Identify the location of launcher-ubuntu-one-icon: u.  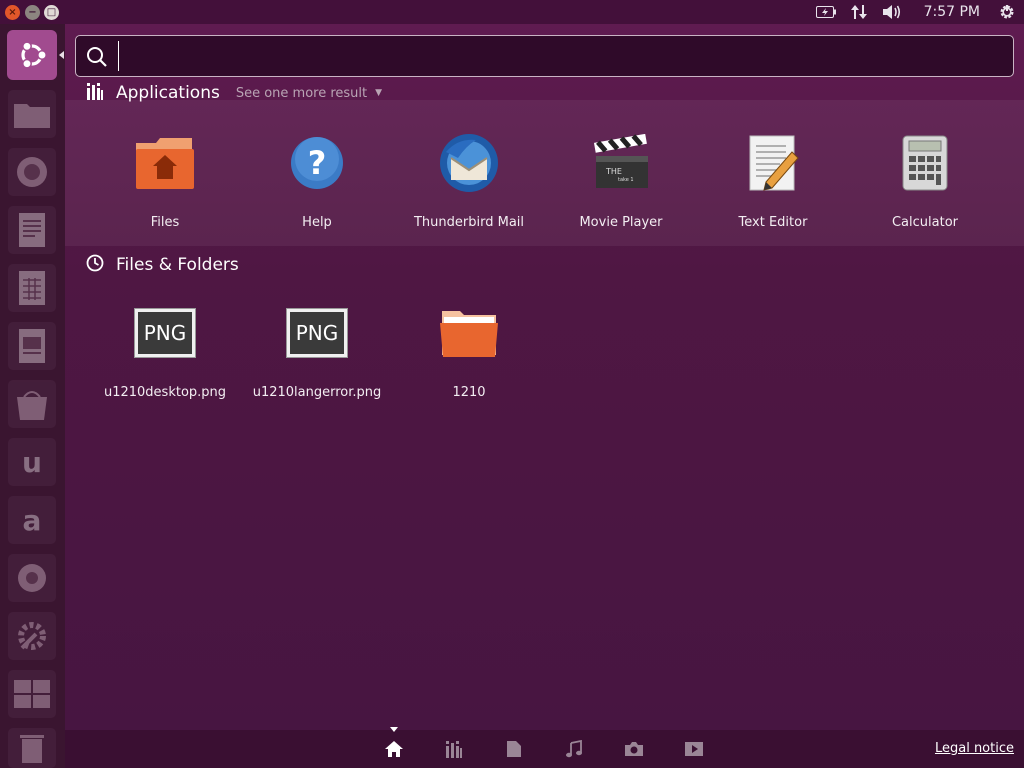
(32, 462).